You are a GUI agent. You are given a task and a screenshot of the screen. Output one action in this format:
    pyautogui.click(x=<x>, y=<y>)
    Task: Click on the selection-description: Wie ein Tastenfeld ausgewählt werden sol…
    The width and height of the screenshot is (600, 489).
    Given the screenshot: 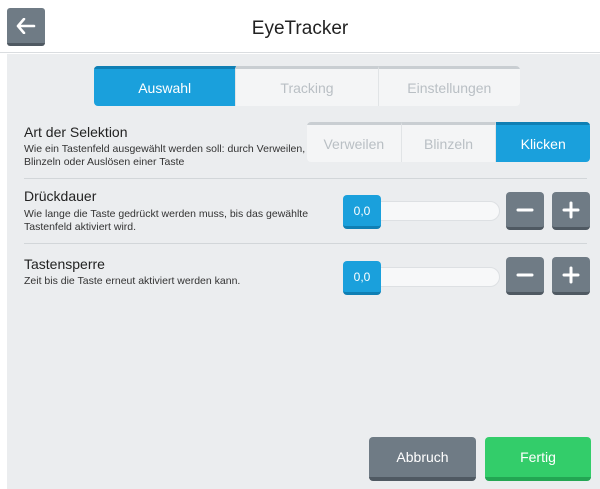 What is the action you would take?
    pyautogui.click(x=165, y=155)
    